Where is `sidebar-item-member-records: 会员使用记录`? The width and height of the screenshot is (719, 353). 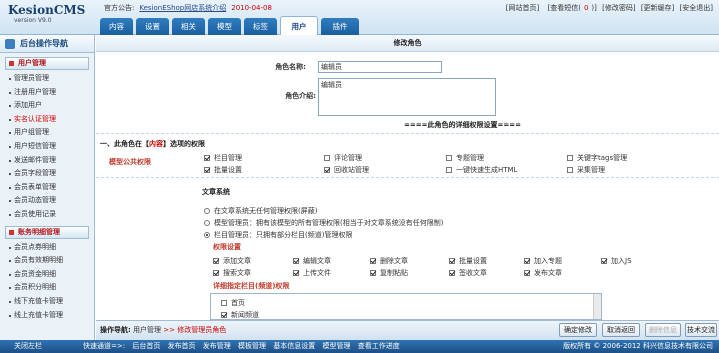
sidebar-item-member-records: 会员使用记录 is located at coordinates (47, 215).